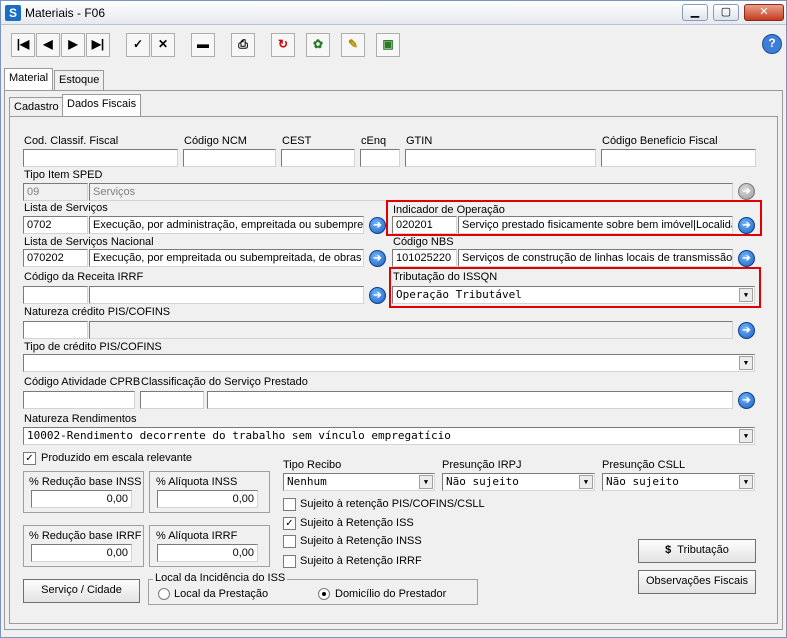 Image resolution: width=787 pixels, height=638 pixels. I want to click on ret-pis-label: Sujeito à retenção PIS/COFINS/CSLL, so click(392, 504).